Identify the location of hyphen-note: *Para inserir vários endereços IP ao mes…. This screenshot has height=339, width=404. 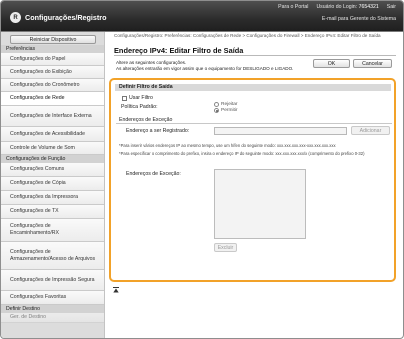
(227, 145).